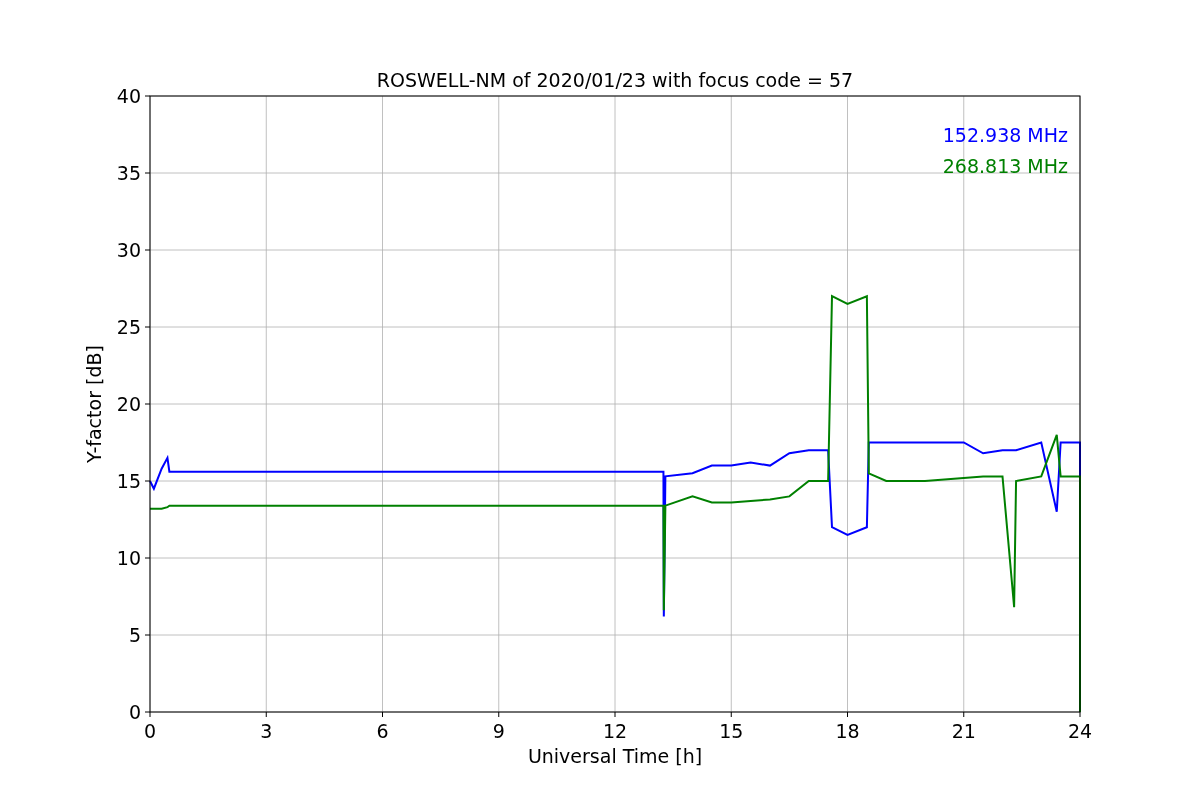 The width and height of the screenshot is (1200, 800). Describe the element at coordinates (134, 635) in the screenshot. I see `y-tick-label: 5` at that location.